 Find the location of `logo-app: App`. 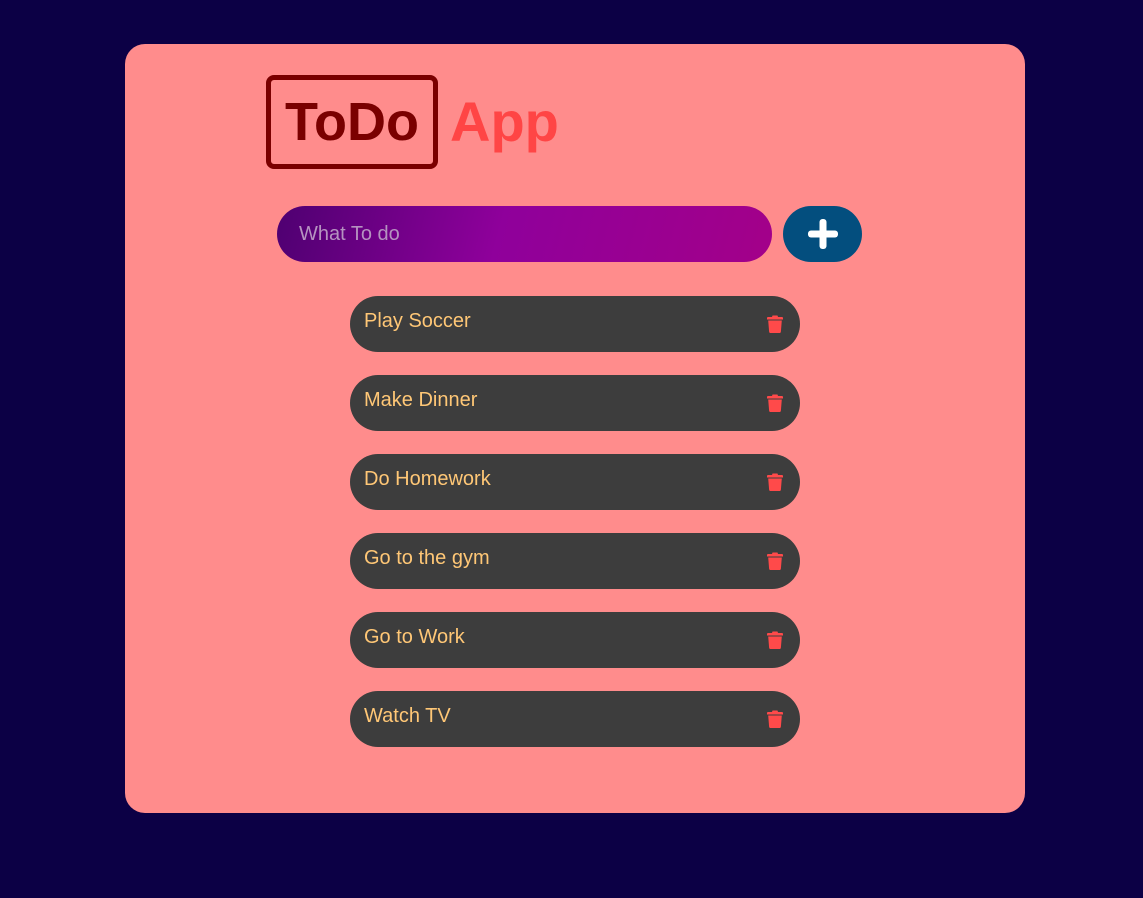

logo-app: App is located at coordinates (504, 121).